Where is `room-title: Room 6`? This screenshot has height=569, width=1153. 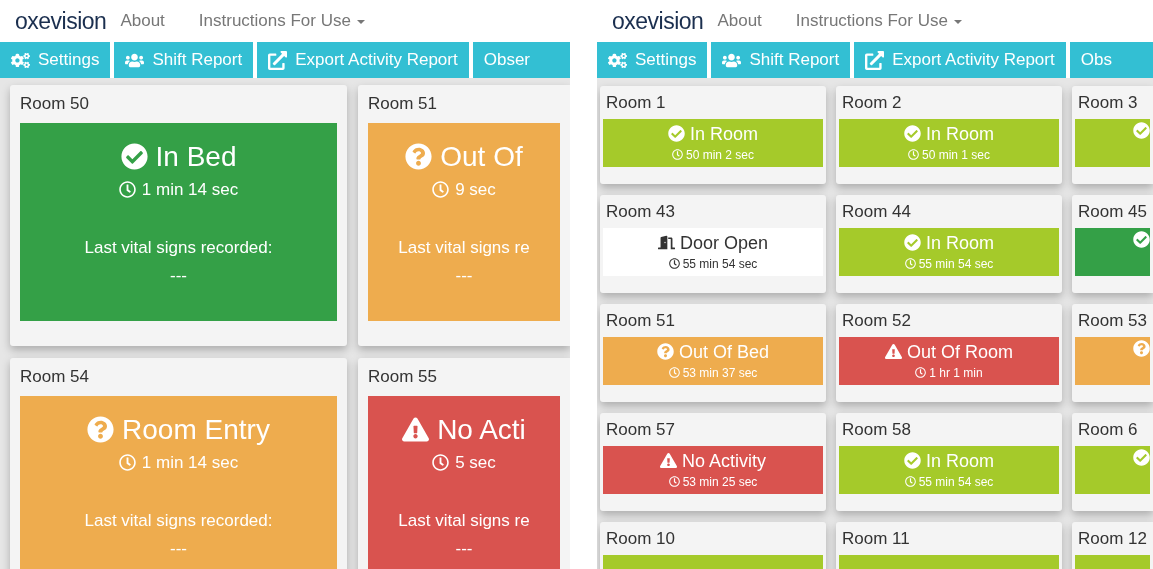 room-title: Room 6 is located at coordinates (1108, 430).